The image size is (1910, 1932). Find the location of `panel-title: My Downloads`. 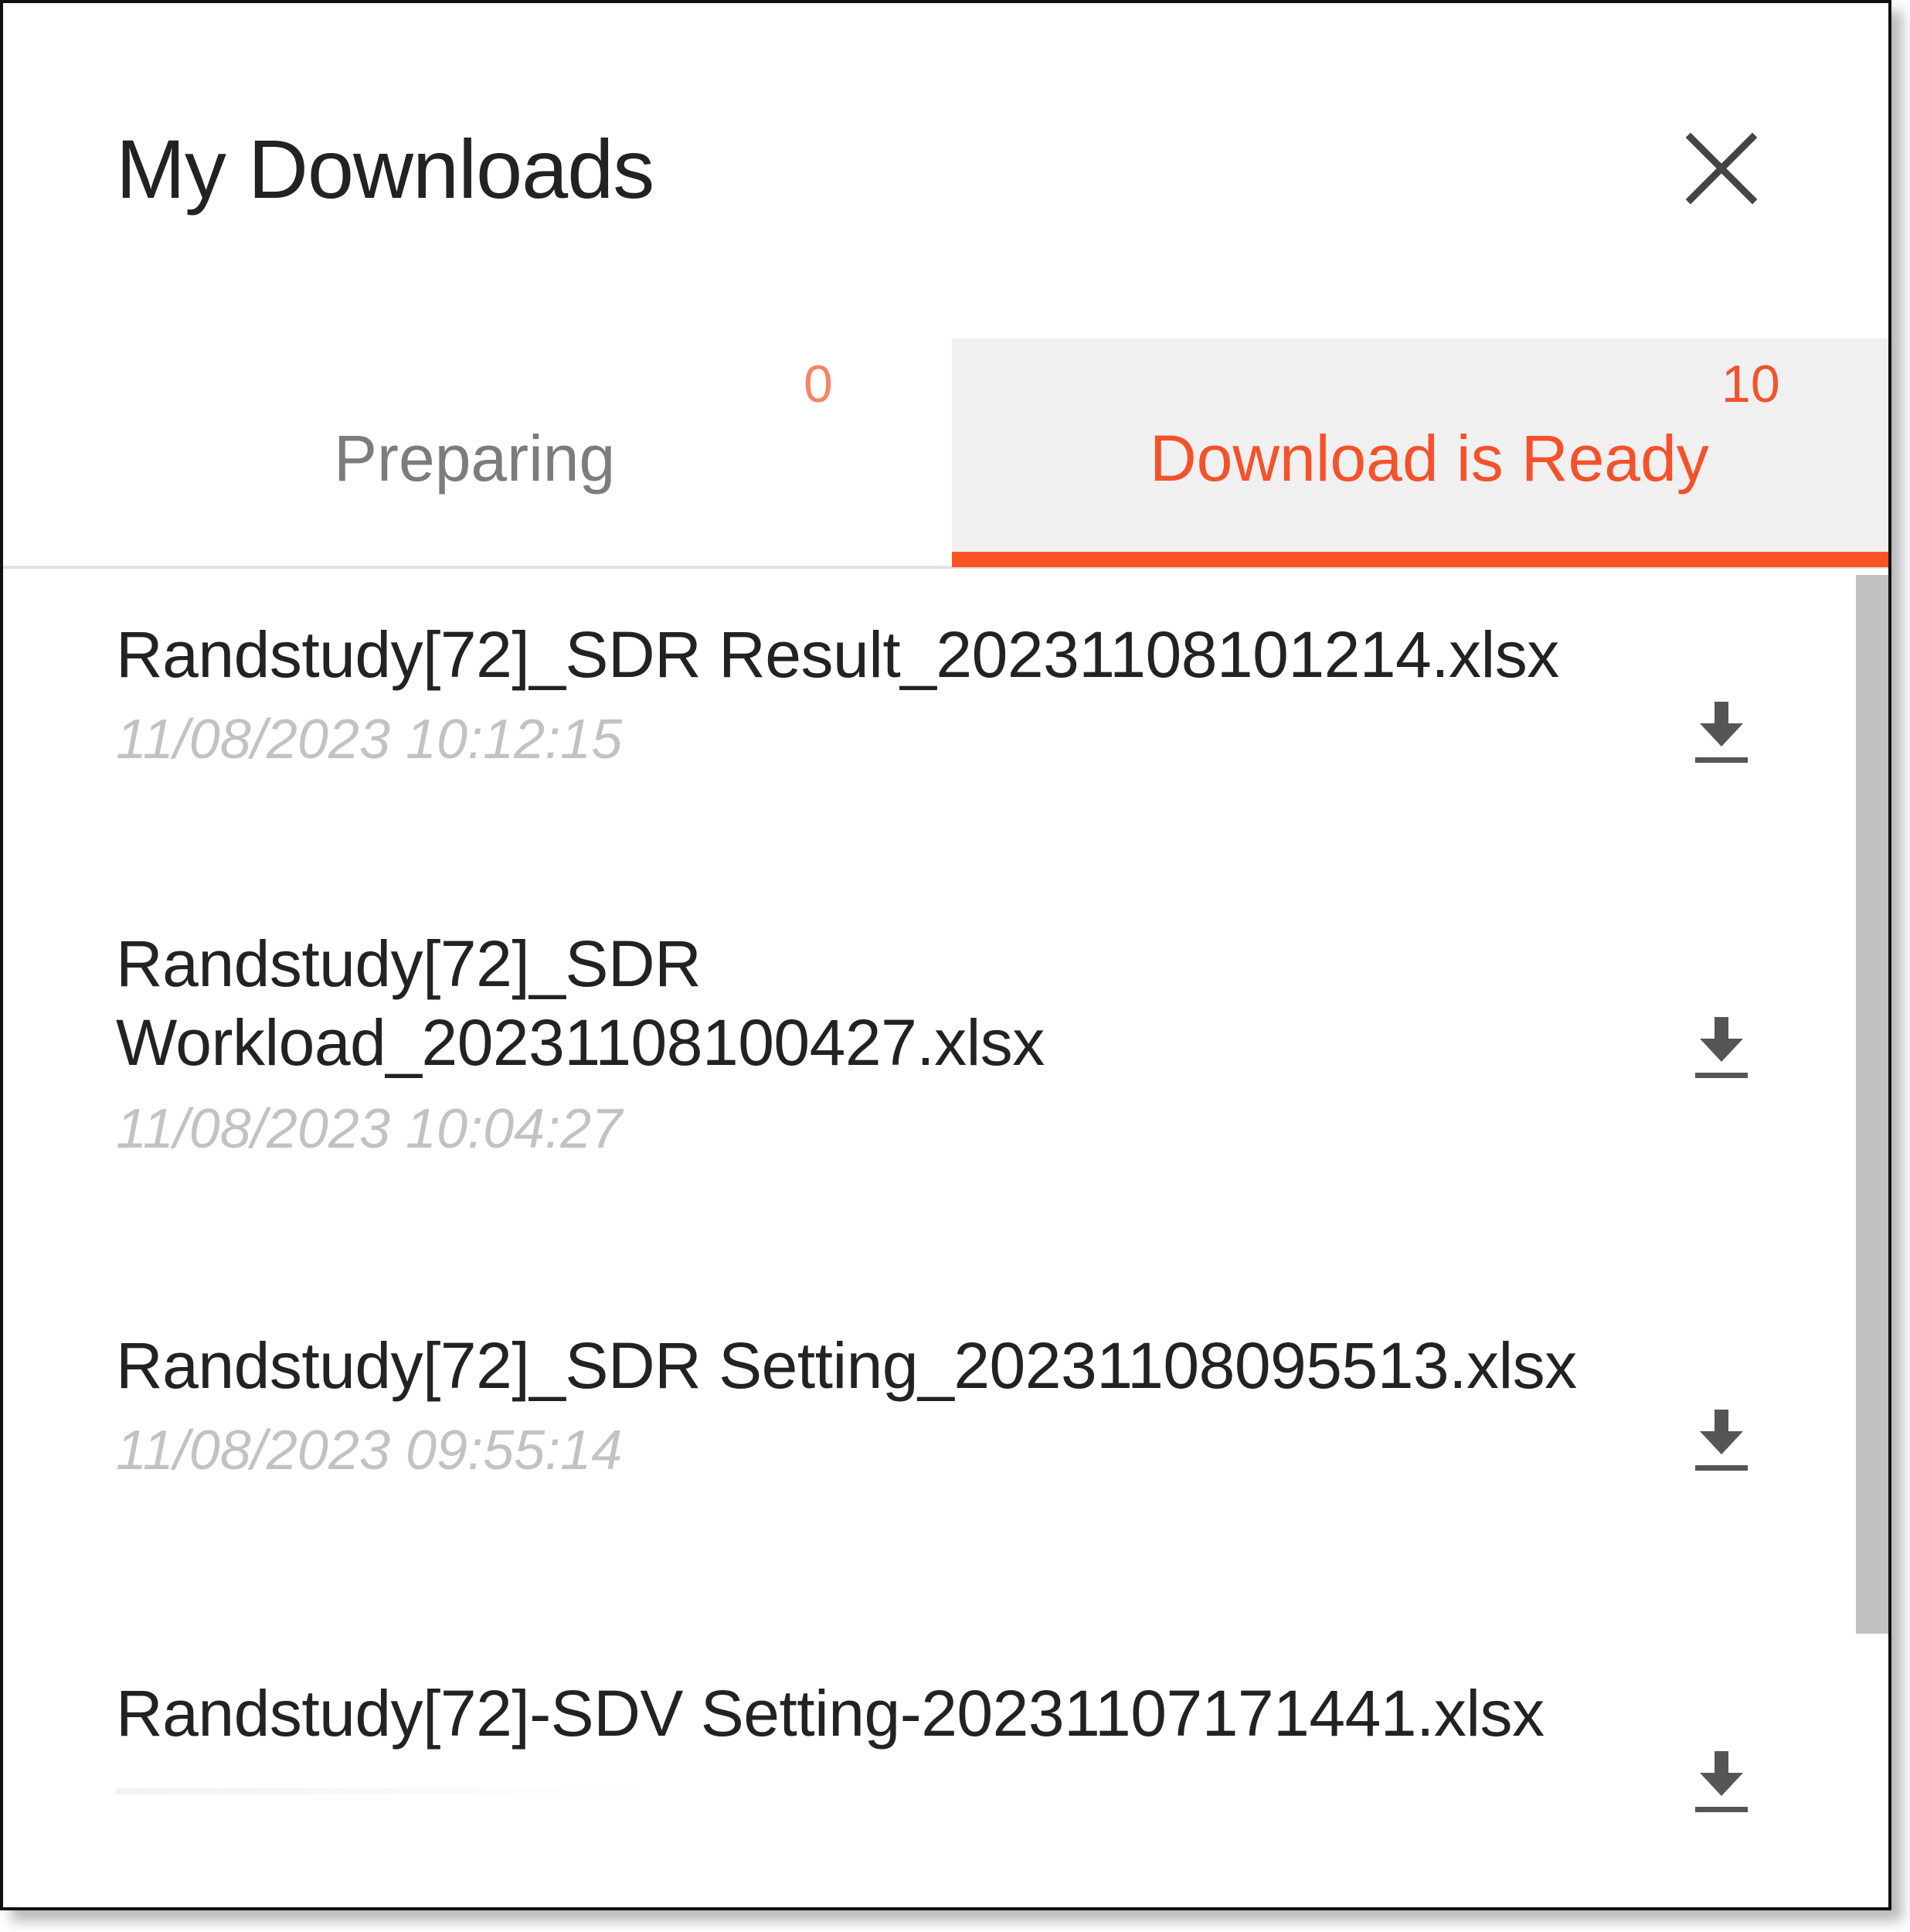

panel-title: My Downloads is located at coordinates (385, 169).